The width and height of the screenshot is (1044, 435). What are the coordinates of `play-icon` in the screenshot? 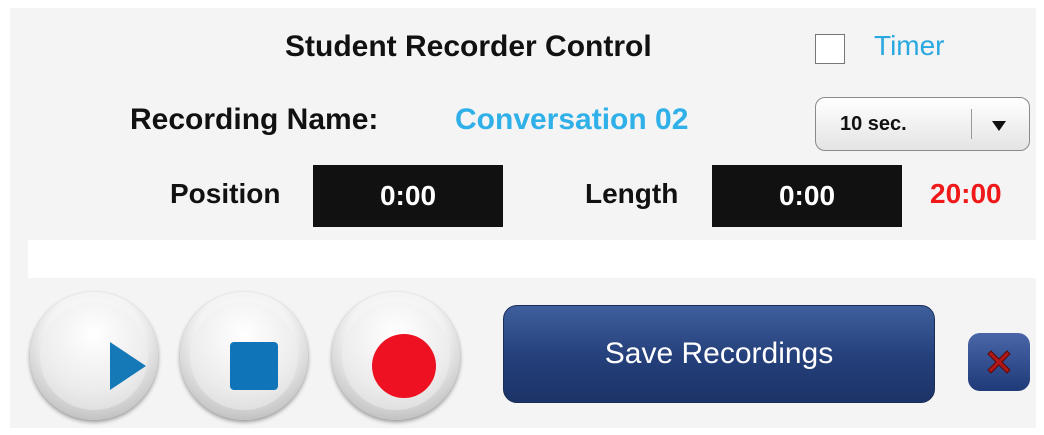 It's located at (128, 366).